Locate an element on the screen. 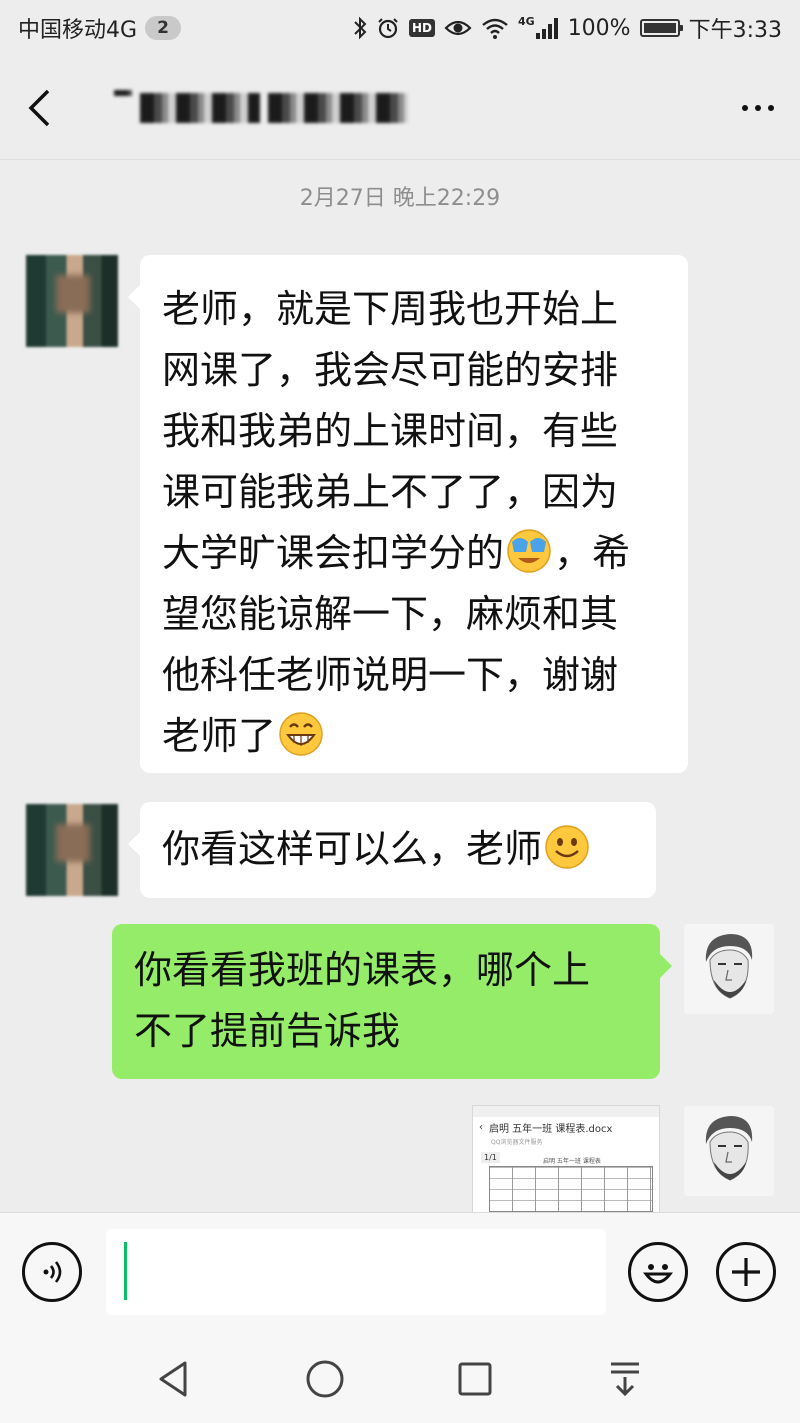 Image resolution: width=800 pixels, height=1423 pixels. home-circle-icon is located at coordinates (325, 1379).